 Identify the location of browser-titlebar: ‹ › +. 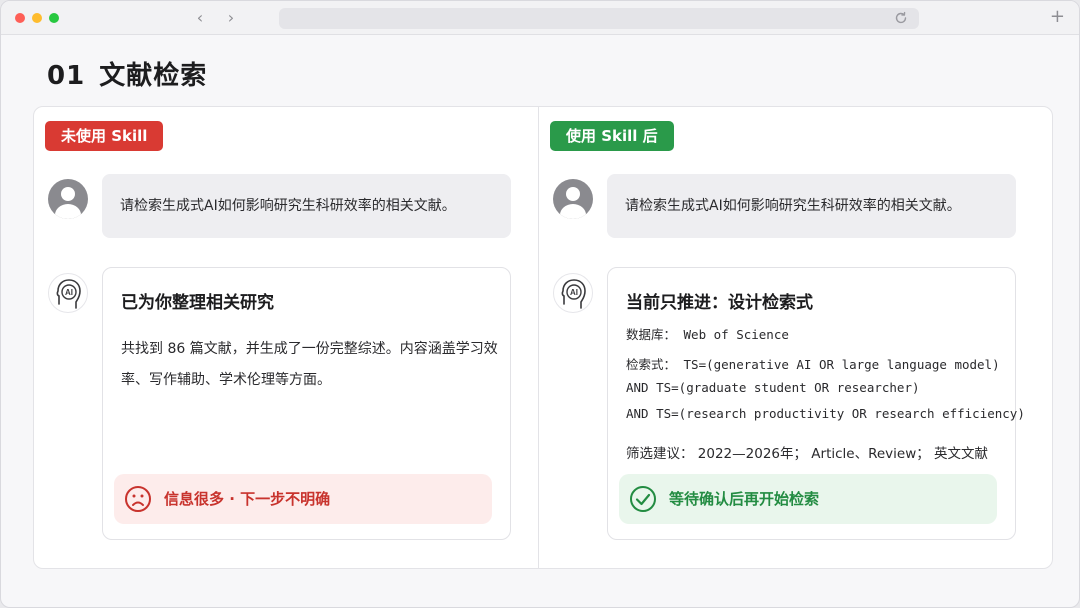
(540, 18).